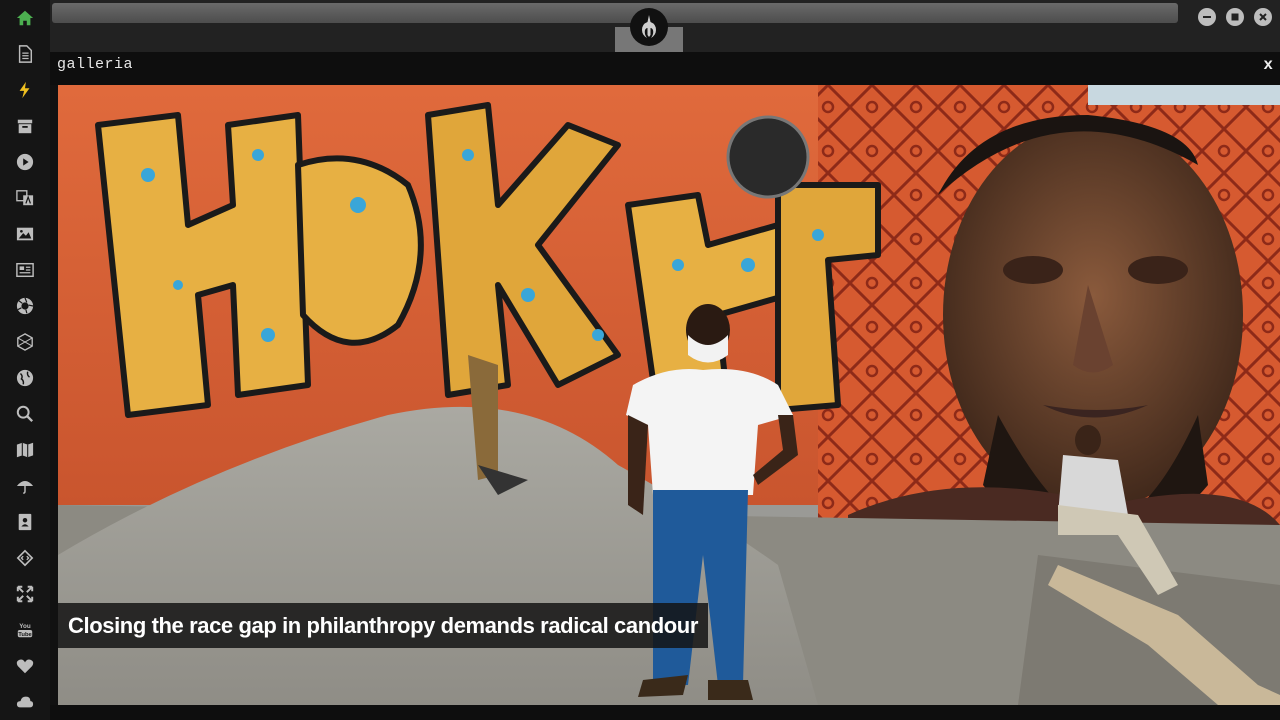 The image size is (1280, 720). Describe the element at coordinates (25, 486) in the screenshot. I see `umbrella-icon` at that location.